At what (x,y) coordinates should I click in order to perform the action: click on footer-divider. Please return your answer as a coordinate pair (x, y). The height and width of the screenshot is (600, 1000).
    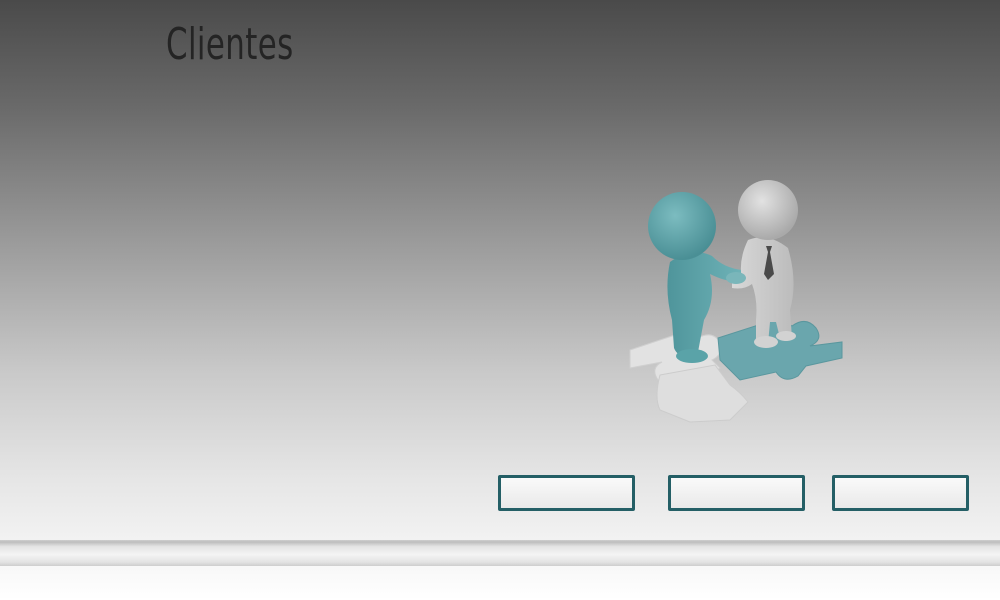
    Looking at the image, I should click on (500, 553).